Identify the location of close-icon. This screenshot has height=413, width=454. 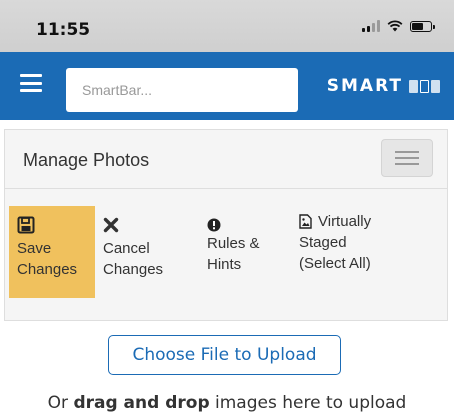
(148, 225).